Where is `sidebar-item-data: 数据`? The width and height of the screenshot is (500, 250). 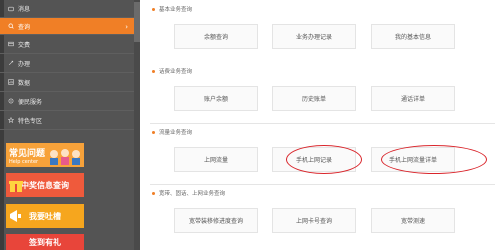
sidebar-item-data: 数据 is located at coordinates (67, 82).